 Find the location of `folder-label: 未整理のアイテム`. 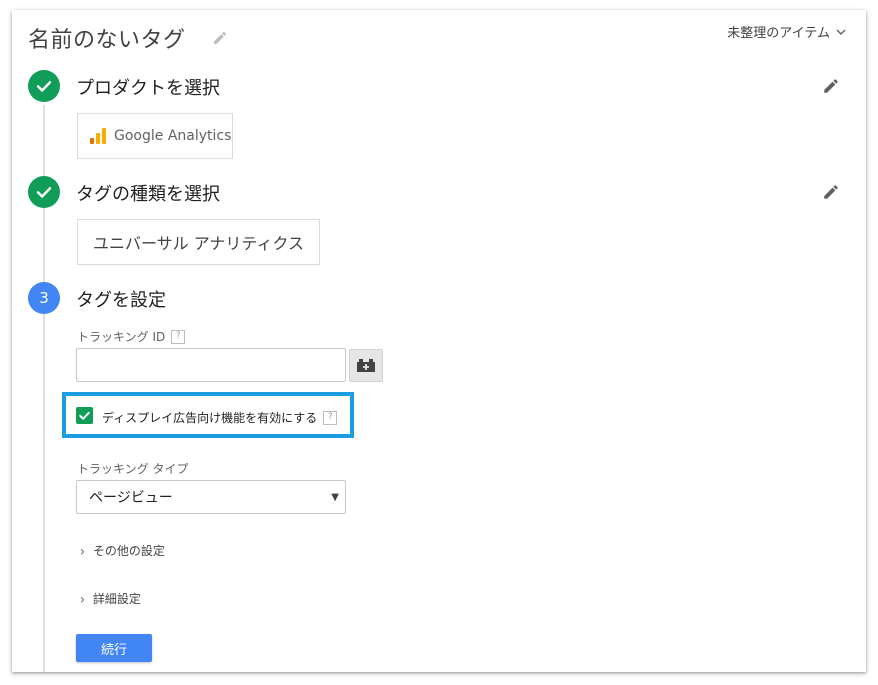

folder-label: 未整理のアイテム is located at coordinates (778, 33).